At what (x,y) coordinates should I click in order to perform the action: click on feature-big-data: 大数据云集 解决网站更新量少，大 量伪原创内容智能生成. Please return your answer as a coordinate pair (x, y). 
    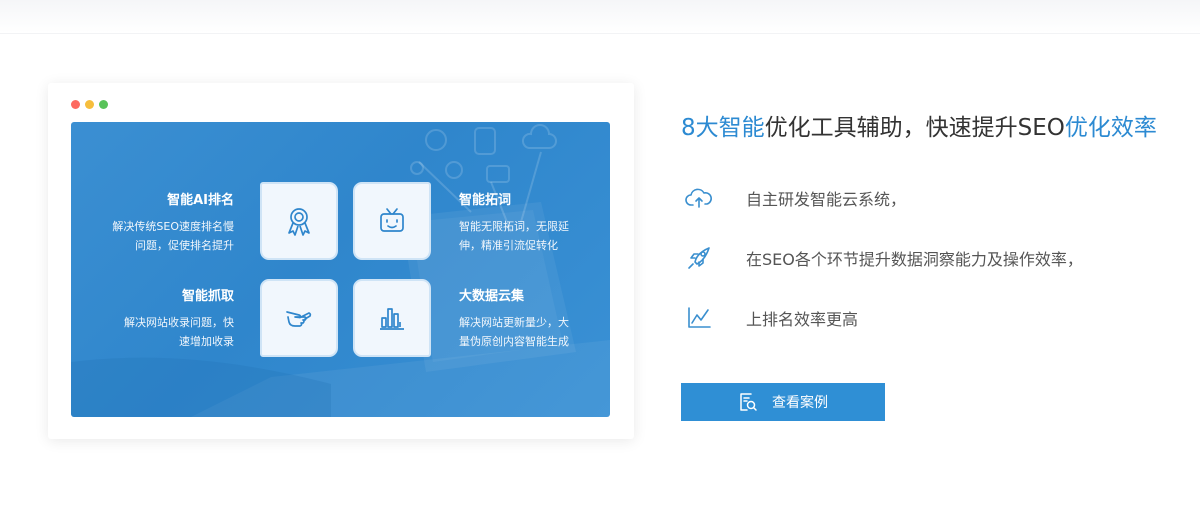
    Looking at the image, I should click on (531, 318).